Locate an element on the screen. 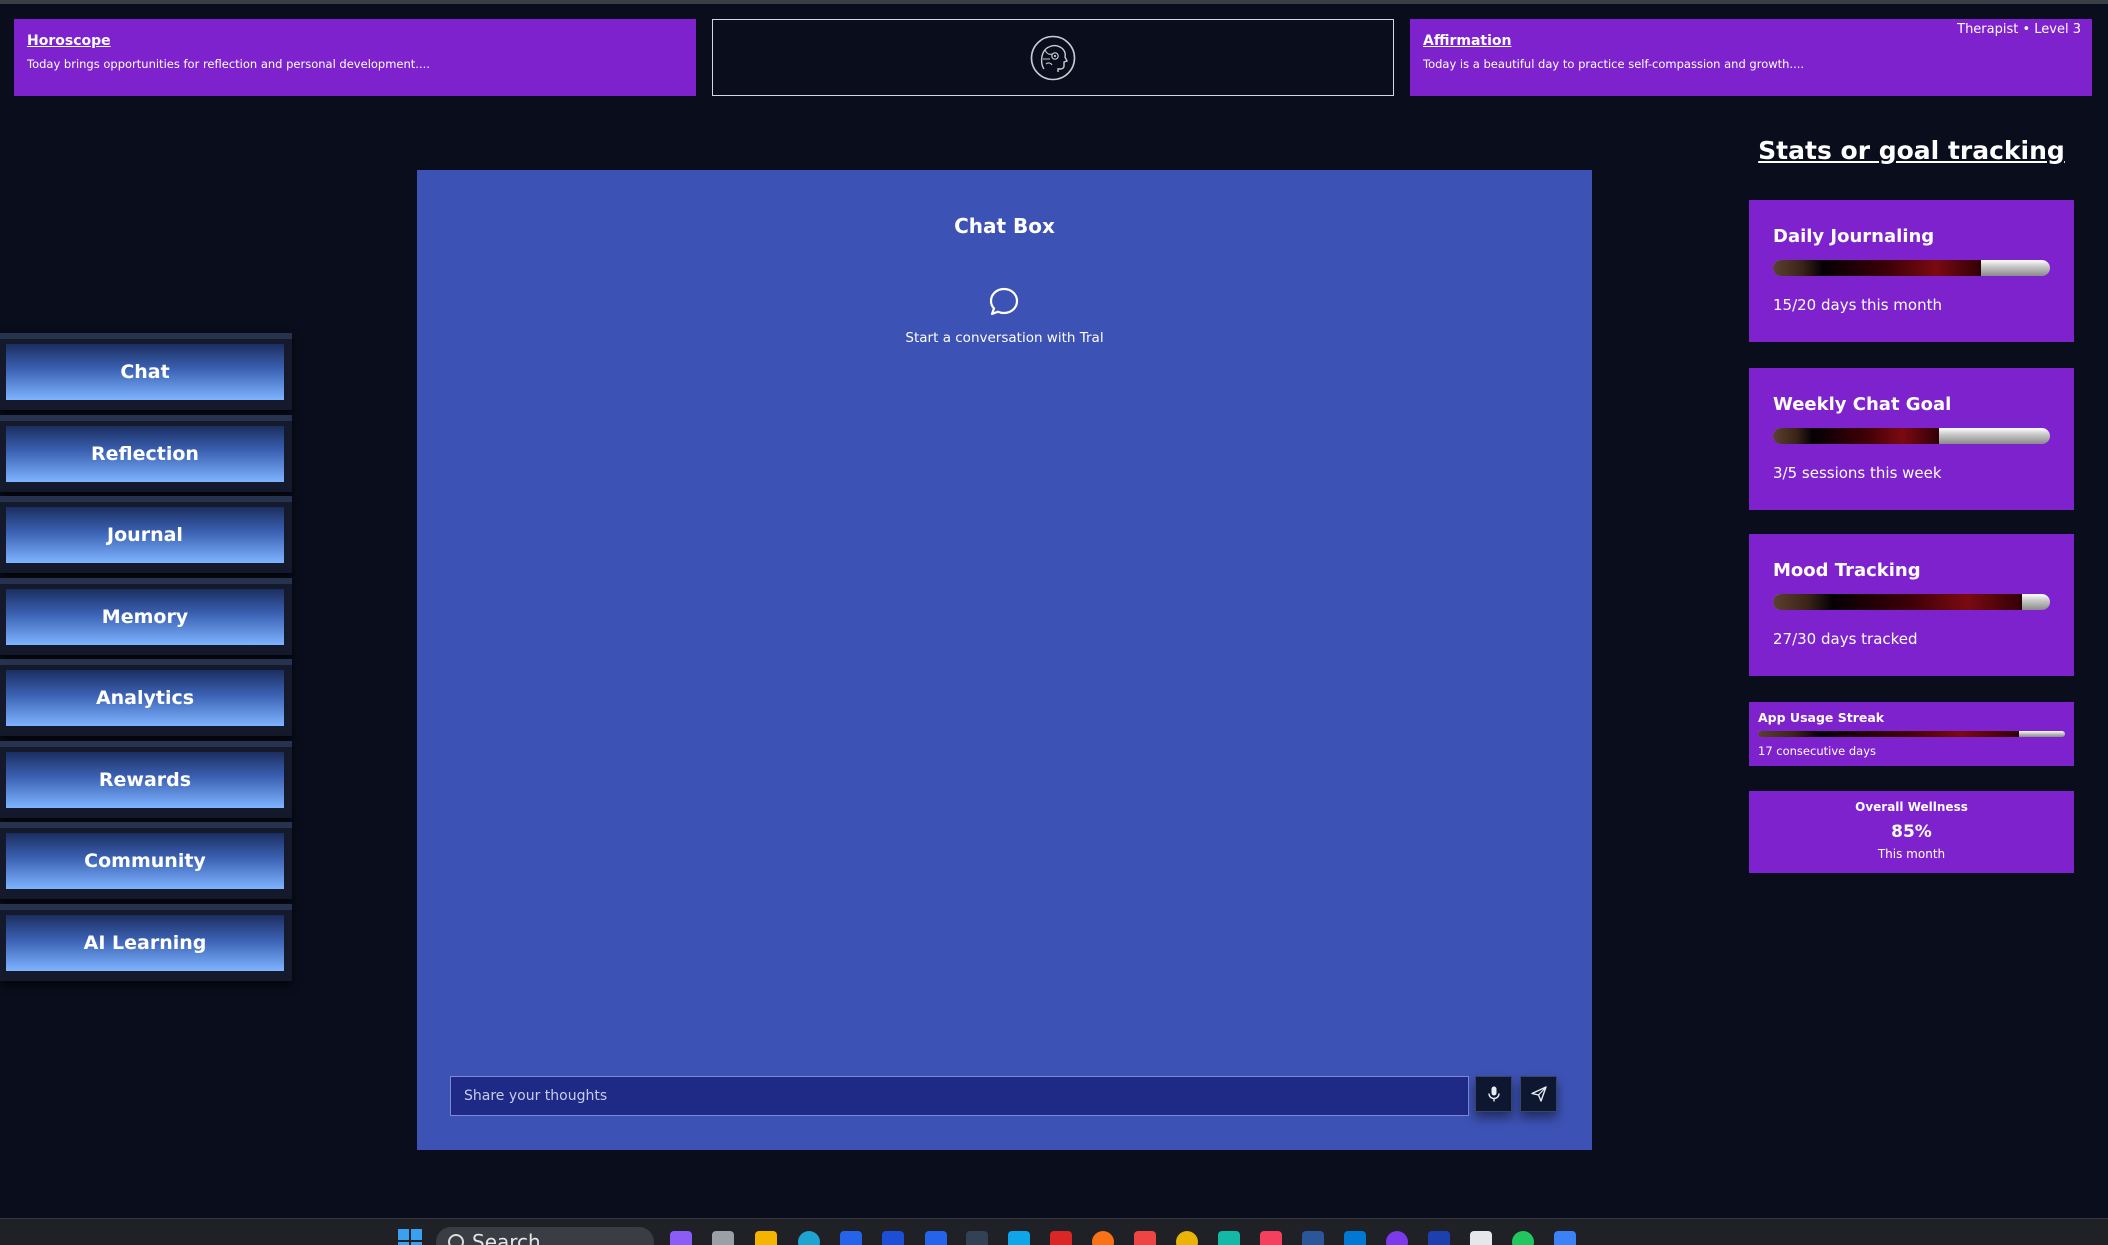 This screenshot has width=2108, height=1245. sidebar-item-analytics: Analytics is located at coordinates (146, 697).